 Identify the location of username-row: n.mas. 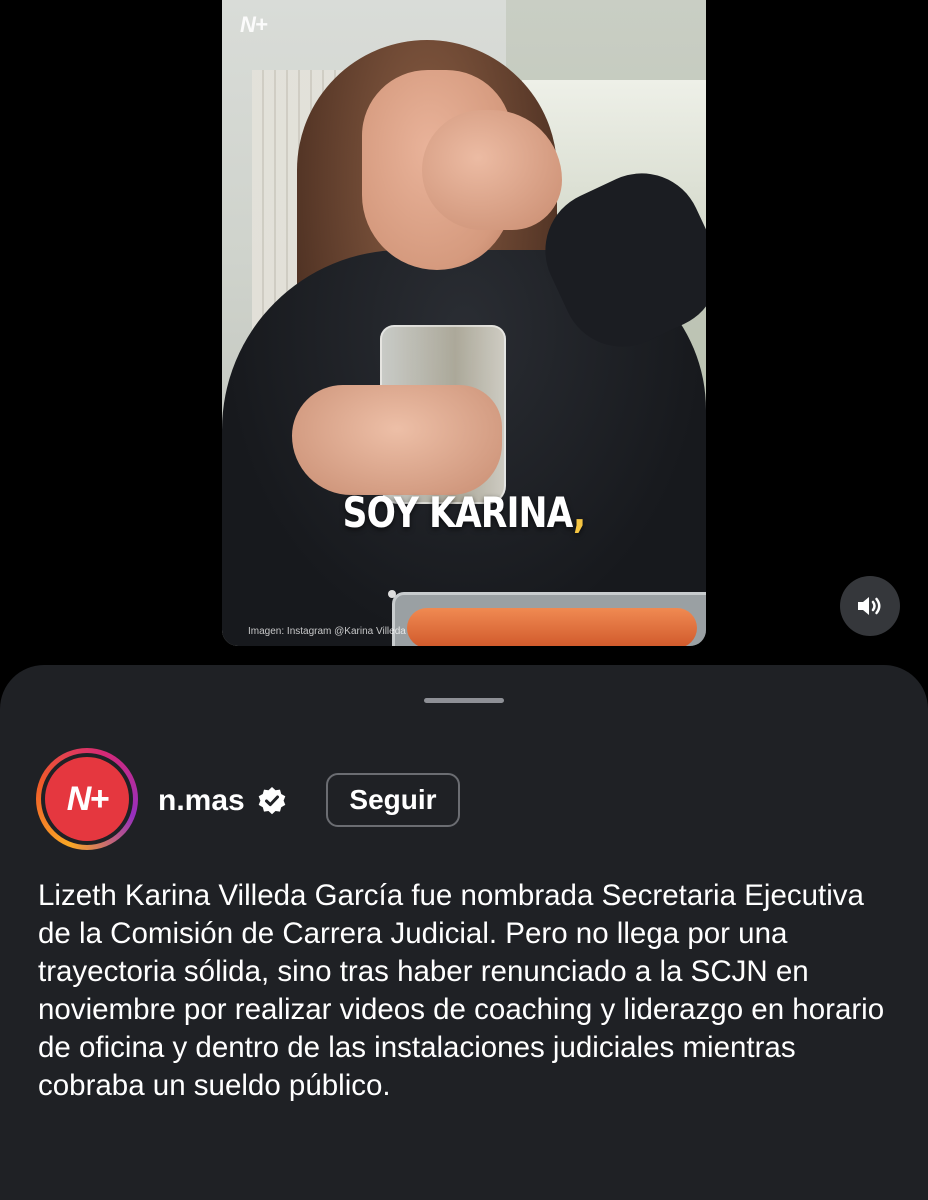
(222, 801).